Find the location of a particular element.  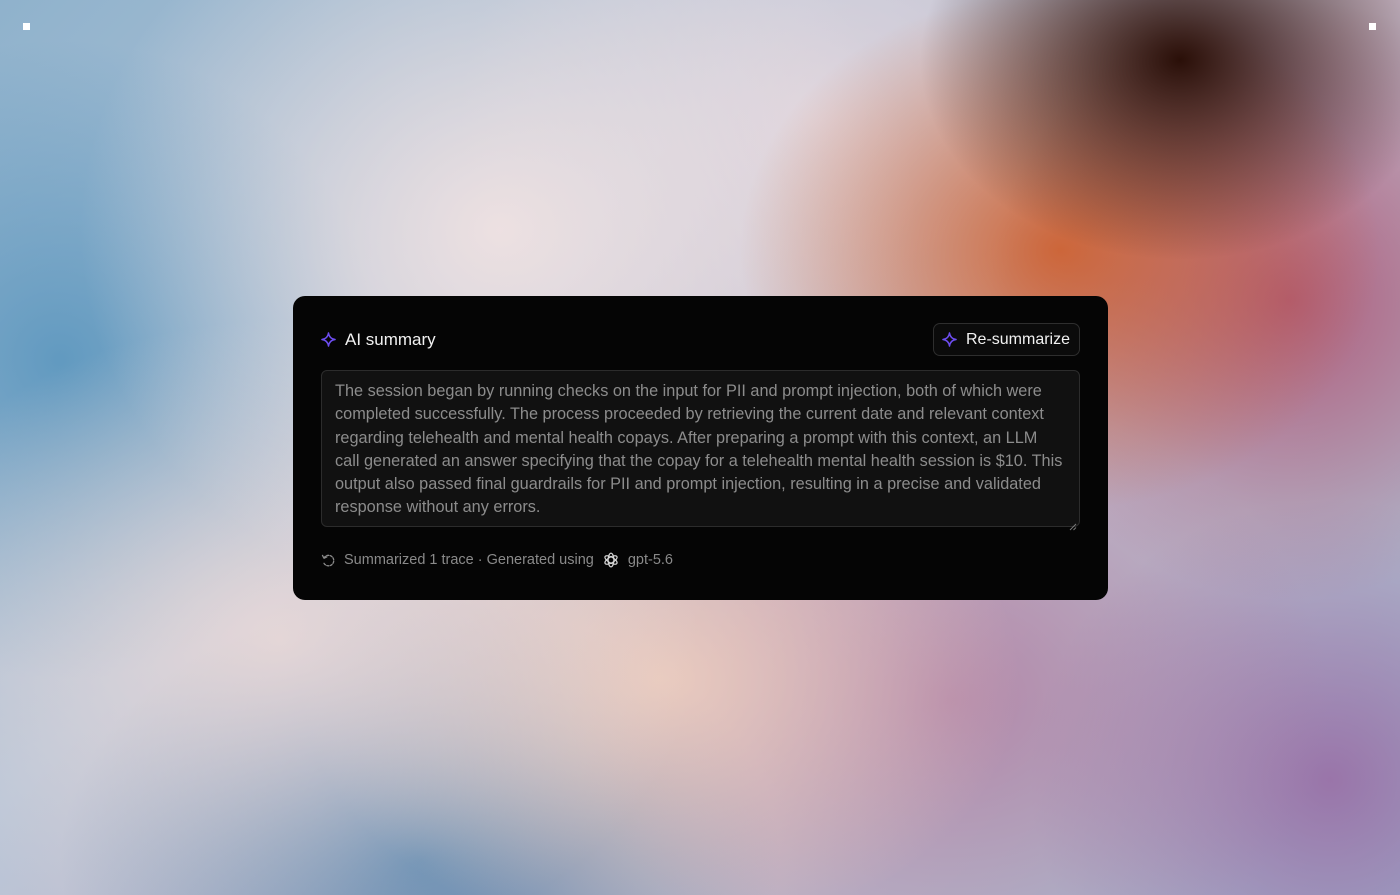

summary-status-text: Summarized 1 trace · Generated using is located at coordinates (469, 560).